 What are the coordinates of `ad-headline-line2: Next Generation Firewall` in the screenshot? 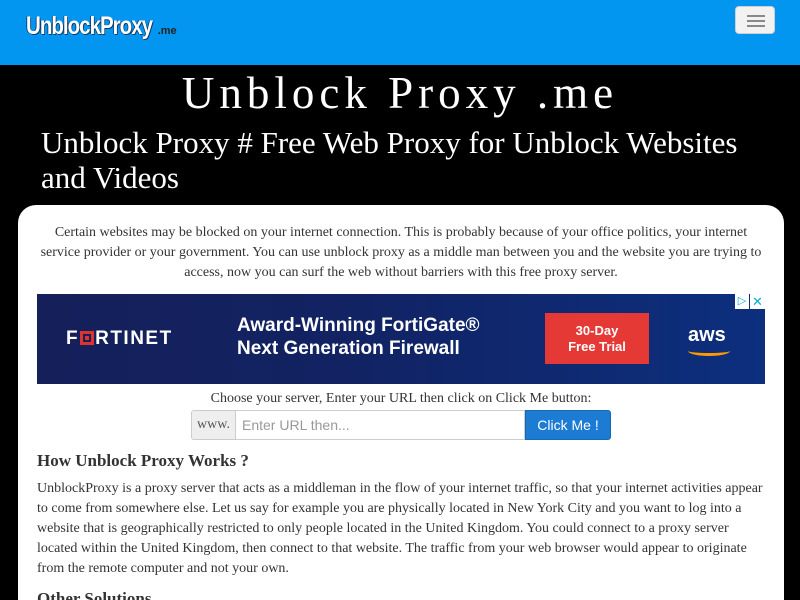 It's located at (348, 348).